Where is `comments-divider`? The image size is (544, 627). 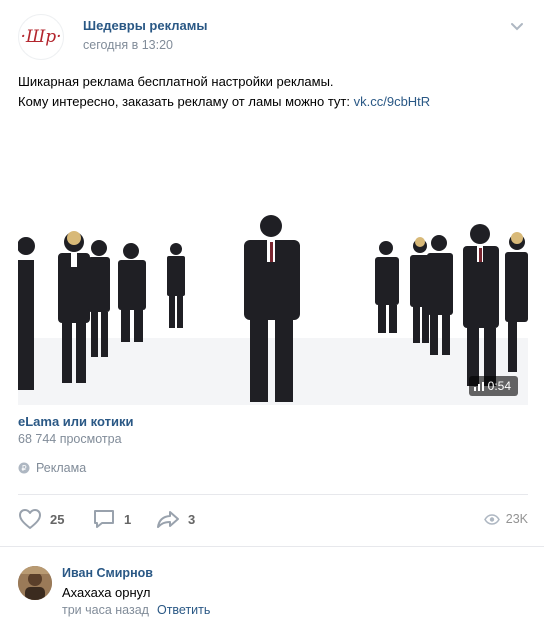 comments-divider is located at coordinates (272, 546).